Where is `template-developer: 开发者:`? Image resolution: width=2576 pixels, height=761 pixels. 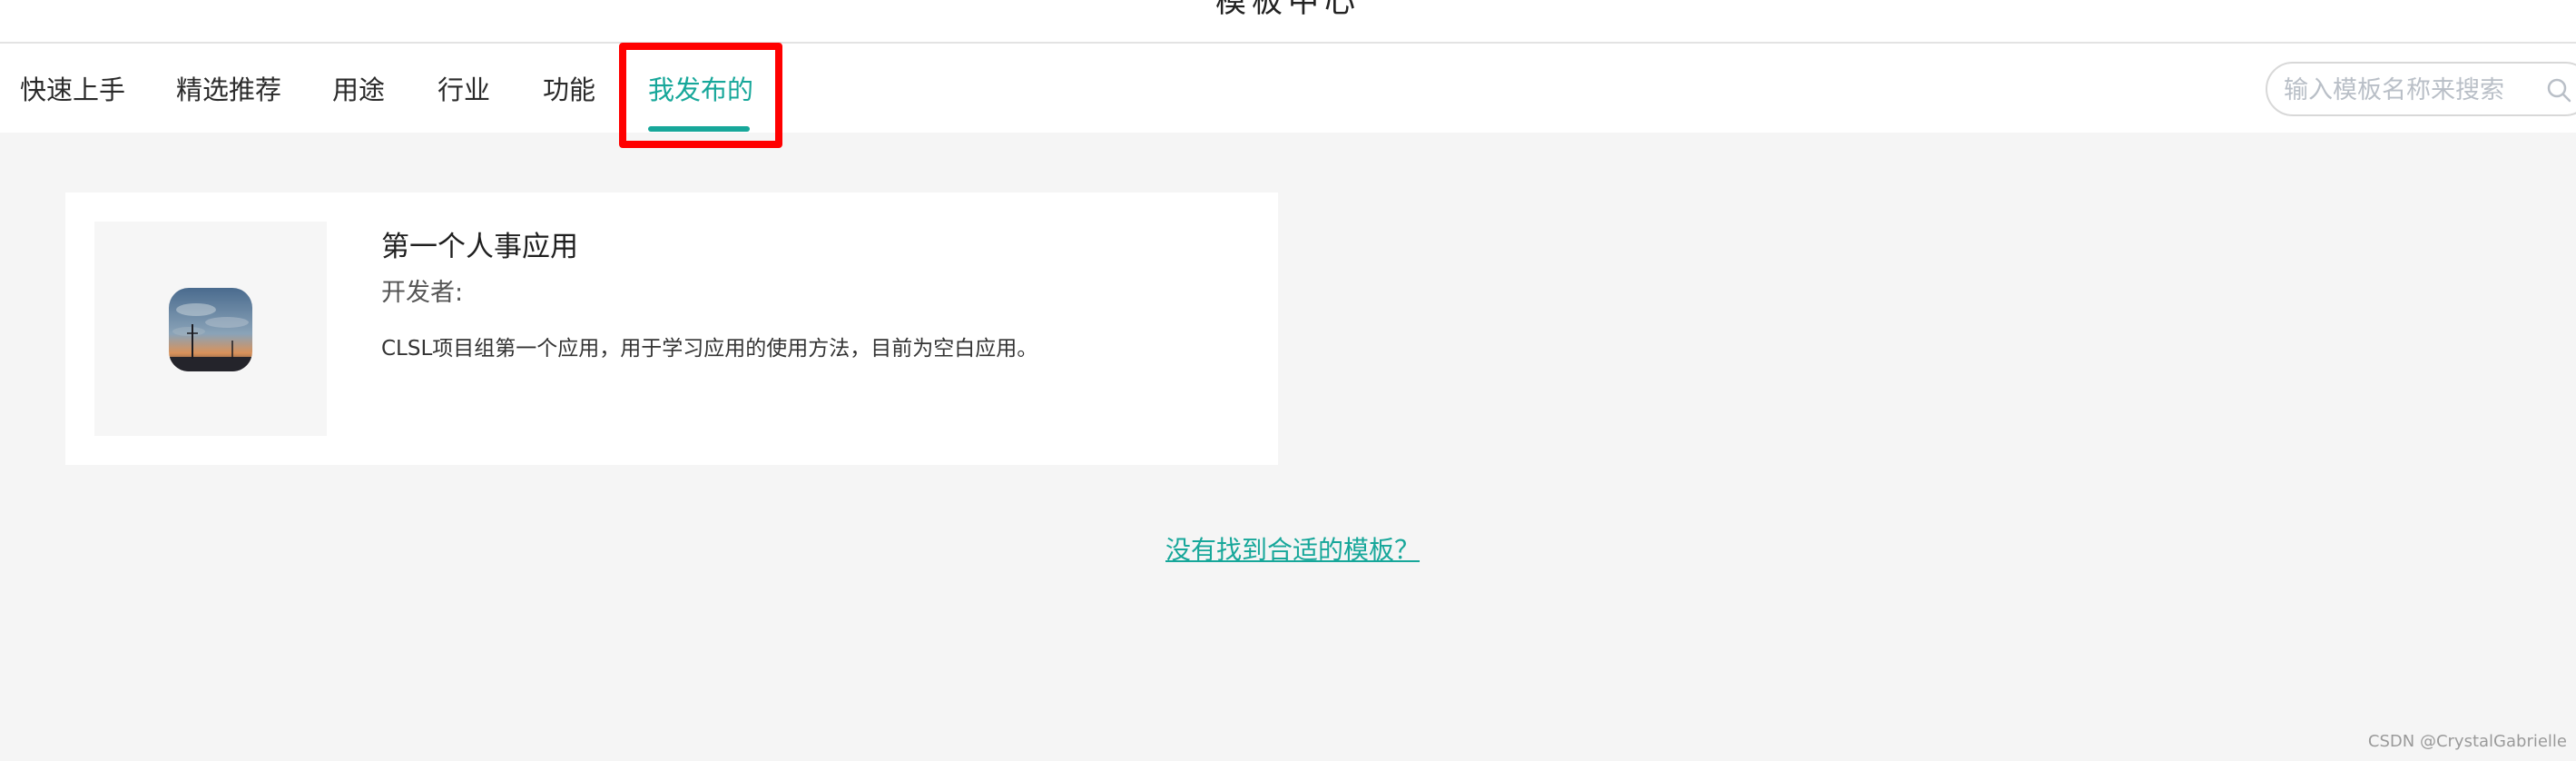
template-developer: 开发者: is located at coordinates (422, 293).